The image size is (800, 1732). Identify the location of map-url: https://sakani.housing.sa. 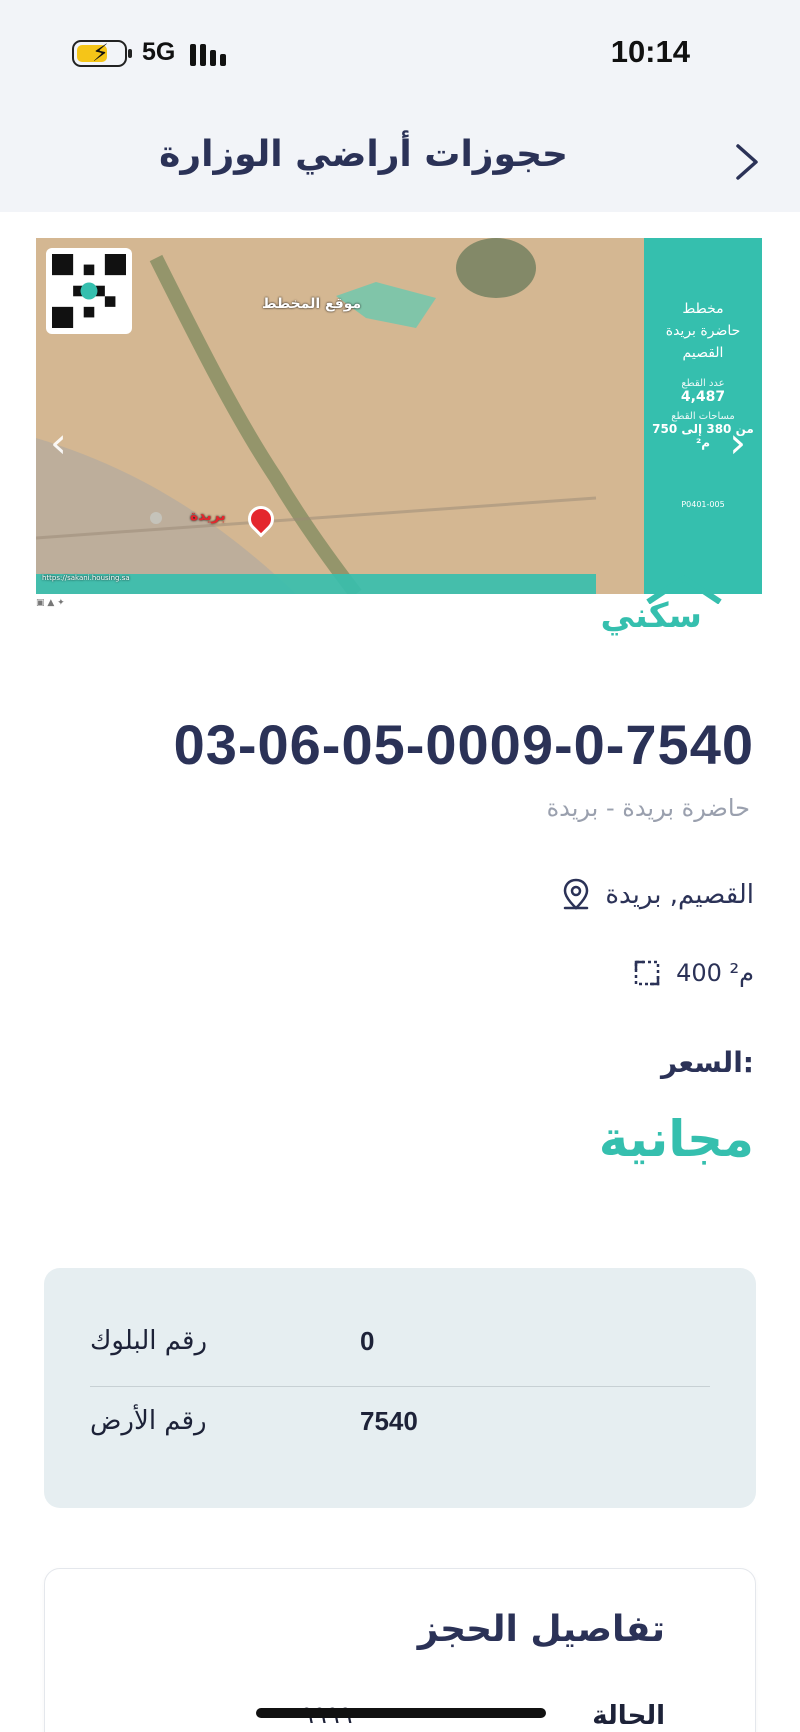
(86, 578).